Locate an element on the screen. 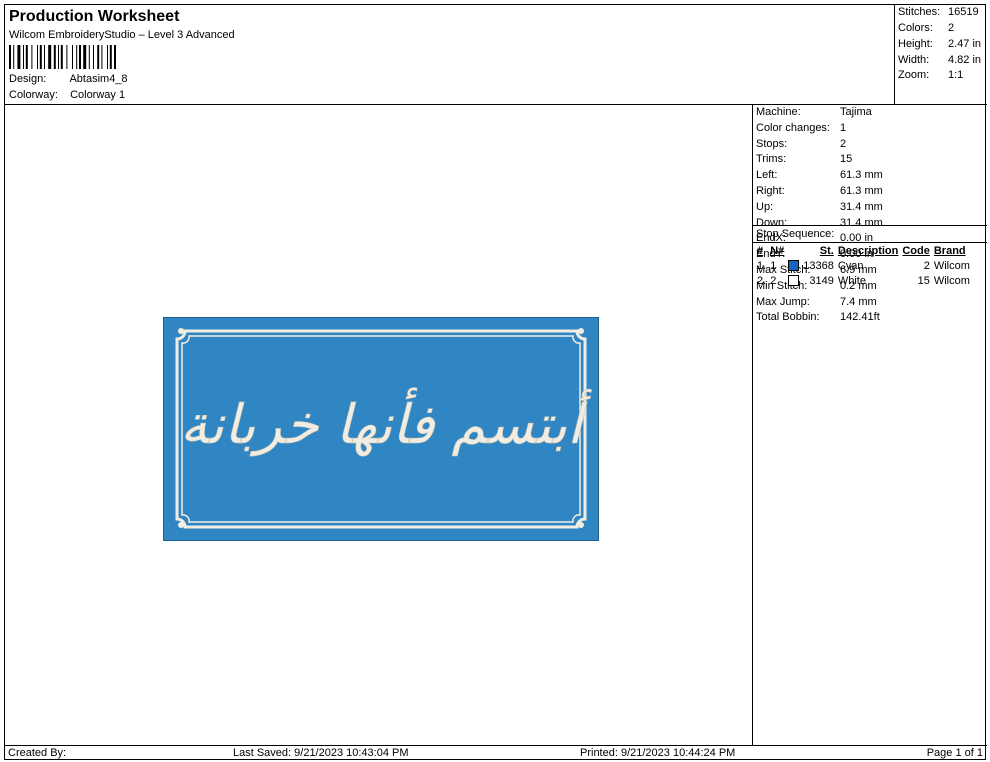 This screenshot has height=762, width=990. stitches-row: Stitches: 16519 is located at coordinates (938, 12).